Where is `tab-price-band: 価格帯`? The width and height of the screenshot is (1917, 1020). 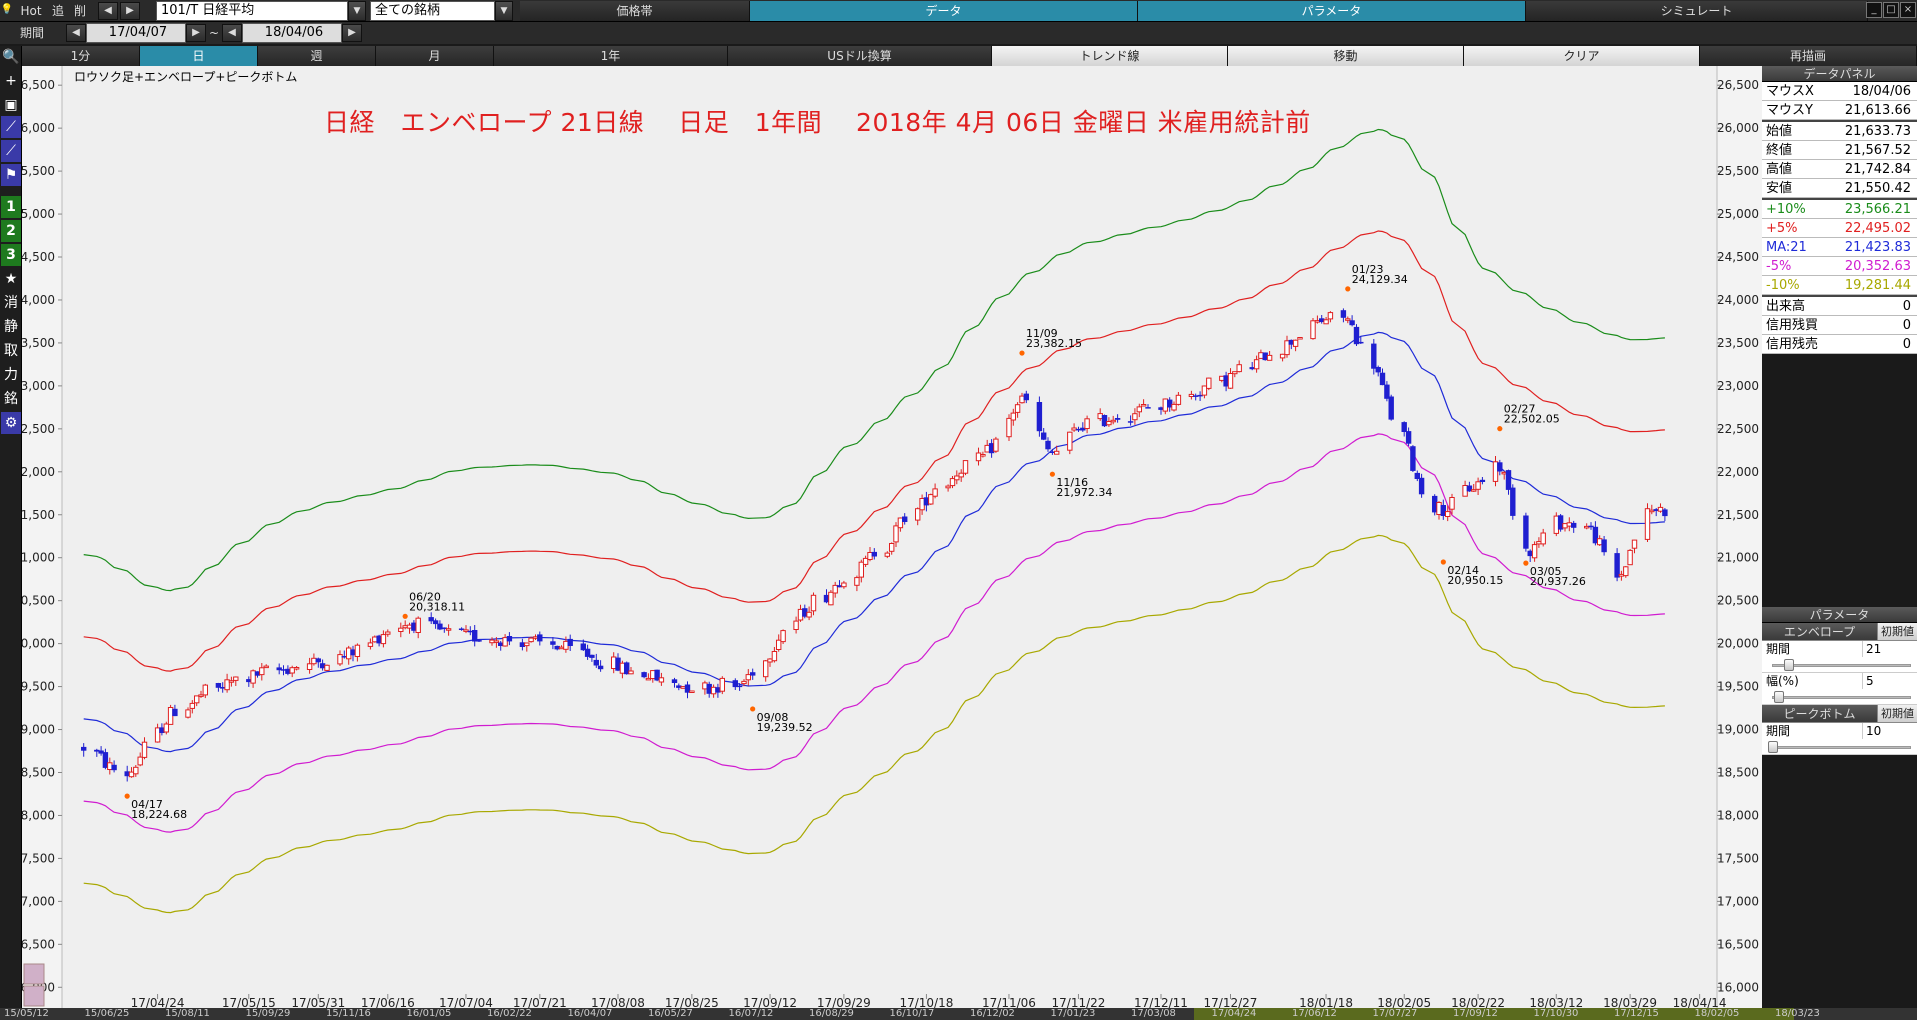
tab-price-band: 価格帯 is located at coordinates (635, 11).